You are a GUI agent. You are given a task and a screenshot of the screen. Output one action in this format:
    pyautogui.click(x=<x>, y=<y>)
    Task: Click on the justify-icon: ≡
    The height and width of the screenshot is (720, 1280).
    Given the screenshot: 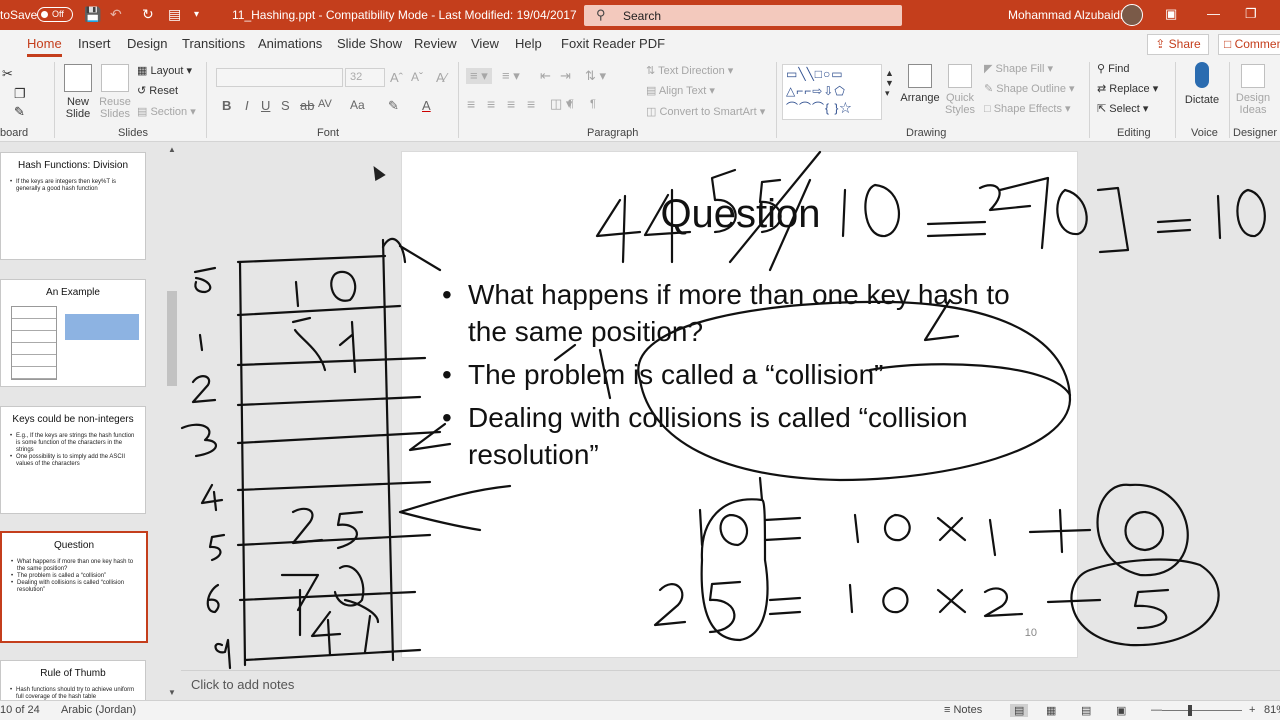 What is the action you would take?
    pyautogui.click(x=531, y=104)
    